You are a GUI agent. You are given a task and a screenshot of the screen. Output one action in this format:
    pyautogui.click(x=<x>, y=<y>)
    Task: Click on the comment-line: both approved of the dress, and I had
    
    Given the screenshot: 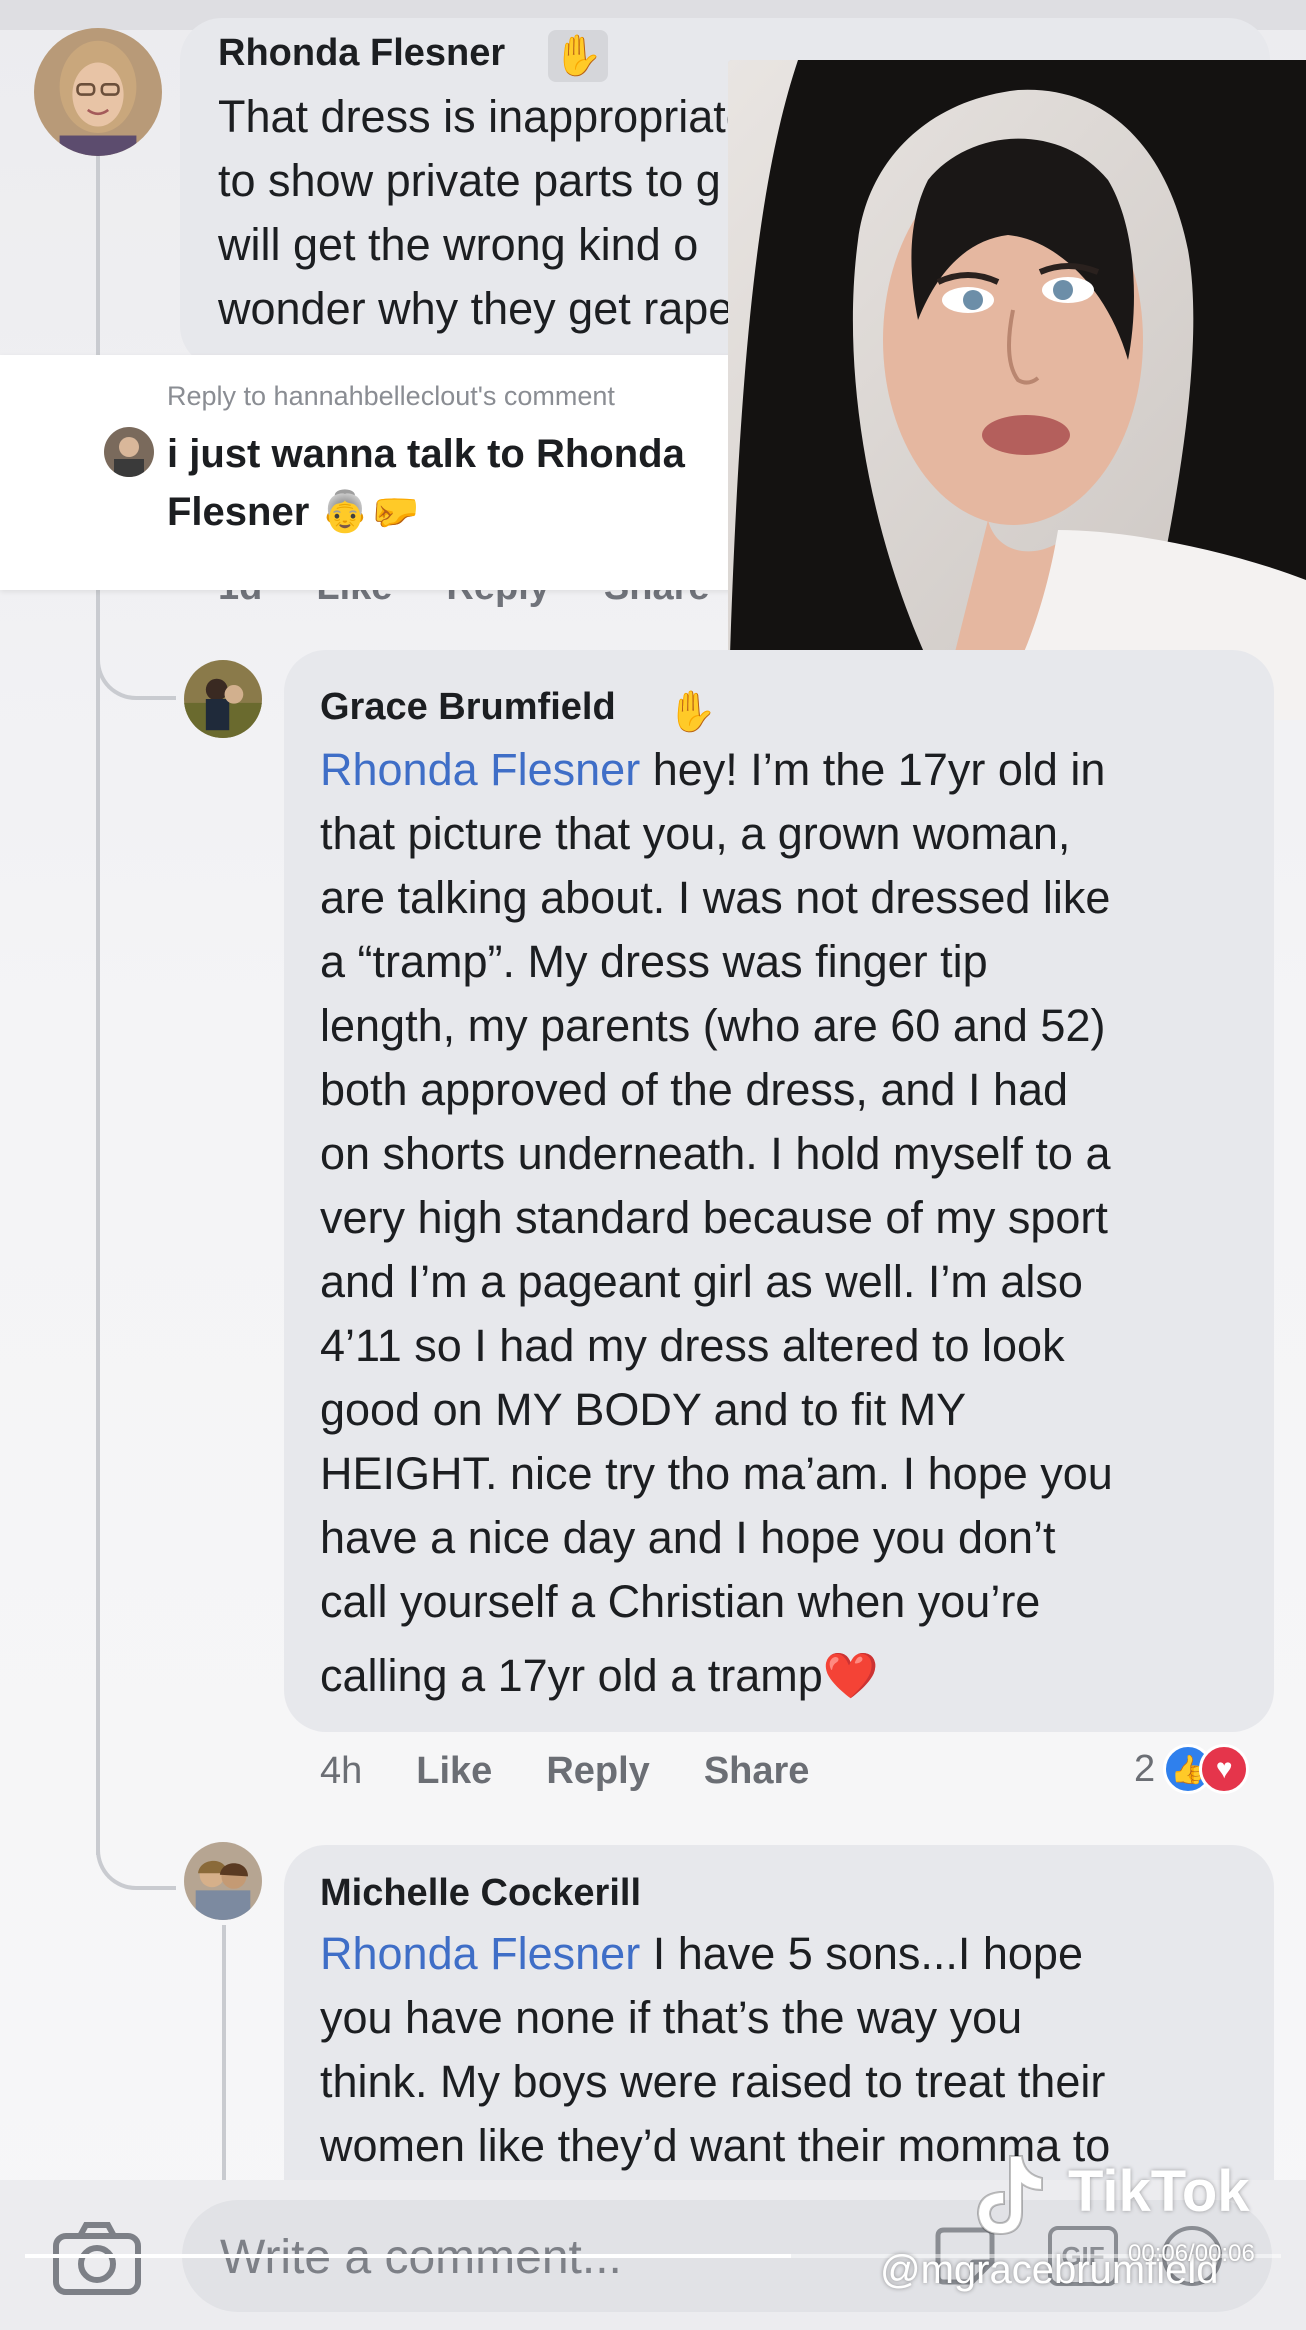 What is the action you would take?
    pyautogui.click(x=694, y=1089)
    